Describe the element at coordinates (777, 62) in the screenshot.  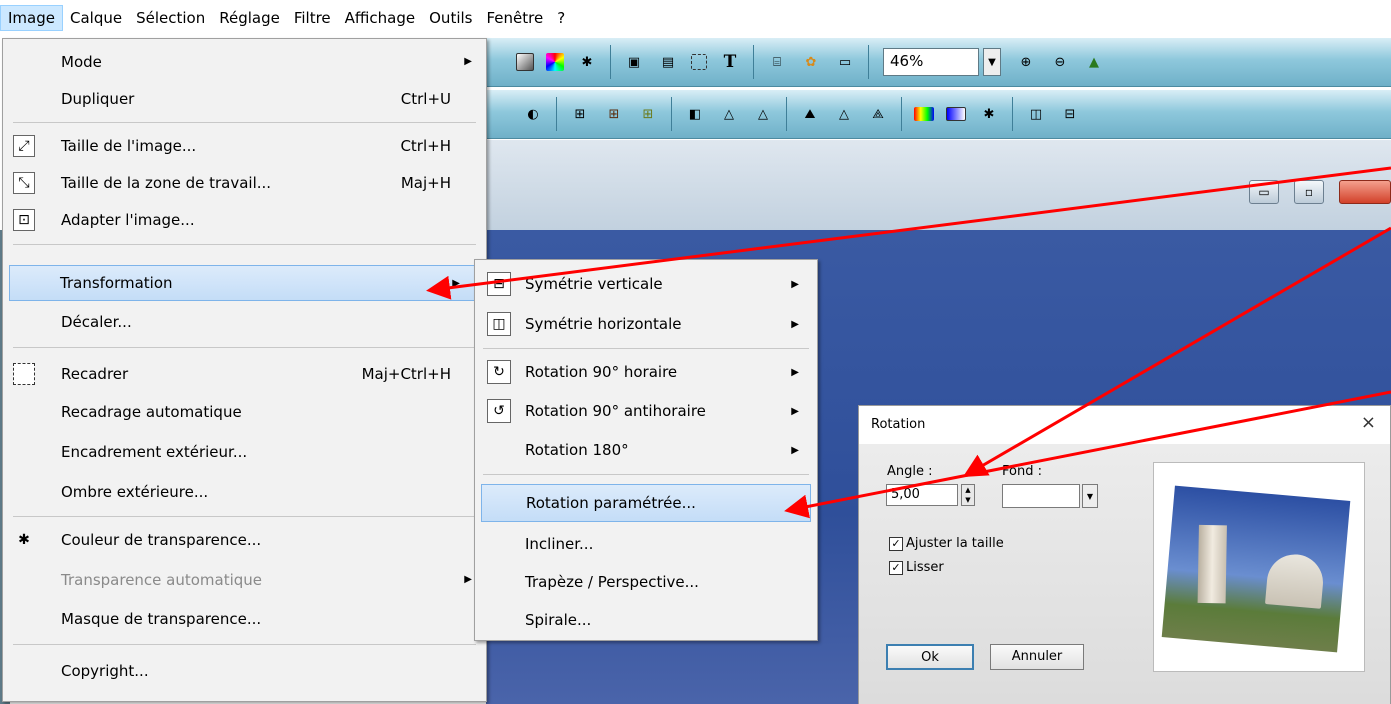
I see `layers-icon: ⌸` at that location.